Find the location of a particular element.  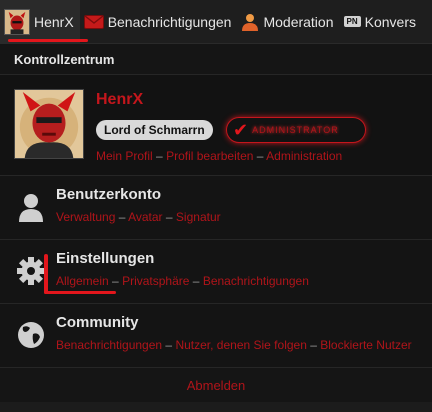

account-links: Verwaltung – Avatar – Signatur is located at coordinates (138, 217).